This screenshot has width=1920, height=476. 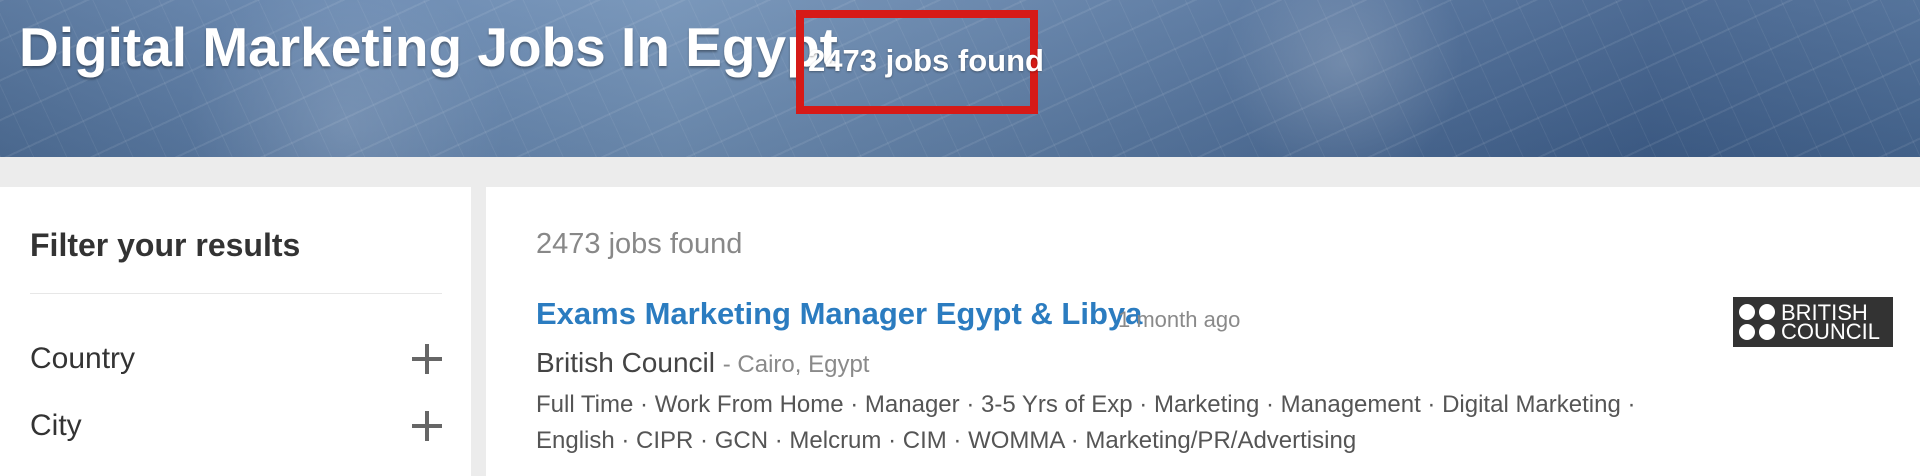 What do you see at coordinates (83, 358) in the screenshot?
I see `filter-country-label: Country` at bounding box center [83, 358].